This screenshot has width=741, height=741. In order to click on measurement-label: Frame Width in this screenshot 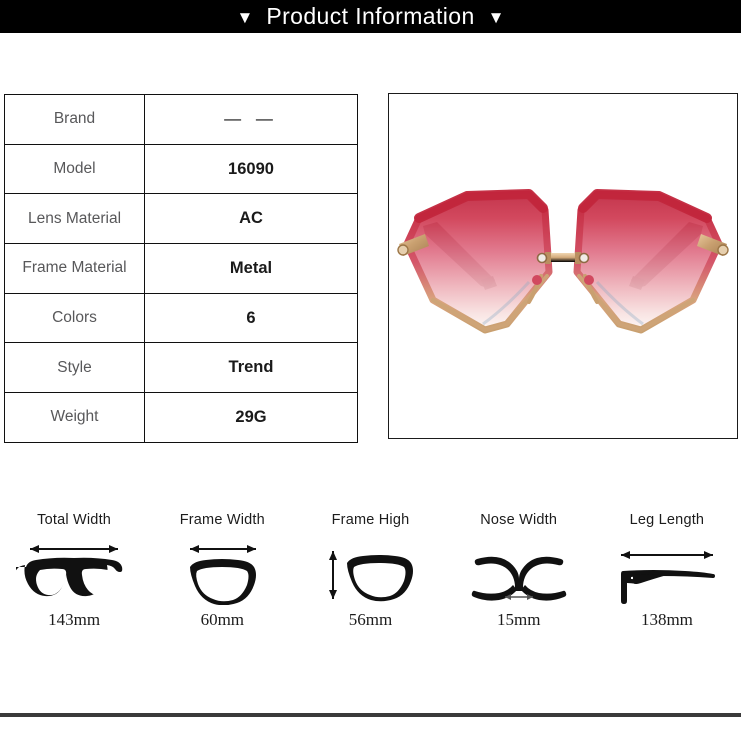, I will do `click(222, 520)`.